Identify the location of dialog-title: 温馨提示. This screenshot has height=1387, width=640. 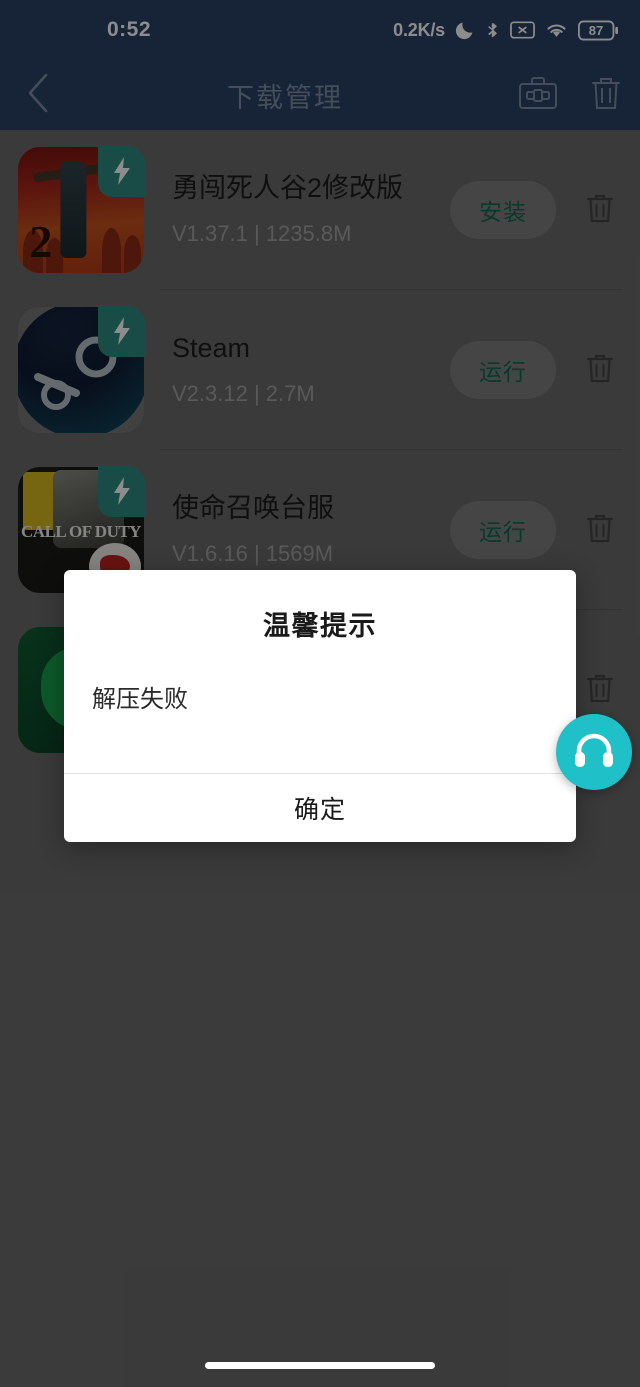
(320, 626).